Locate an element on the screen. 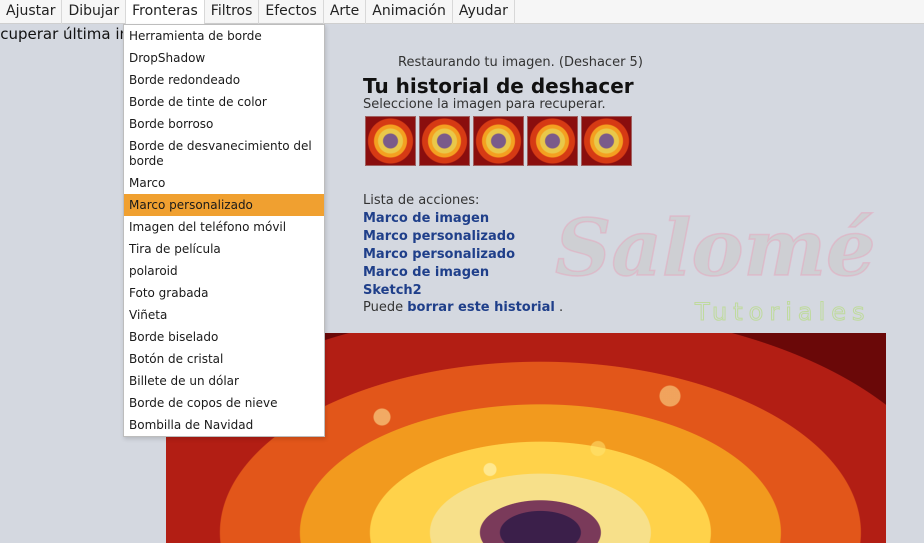  status-message: Restaurando tu imagen. (Deshacer 5) is located at coordinates (520, 62).